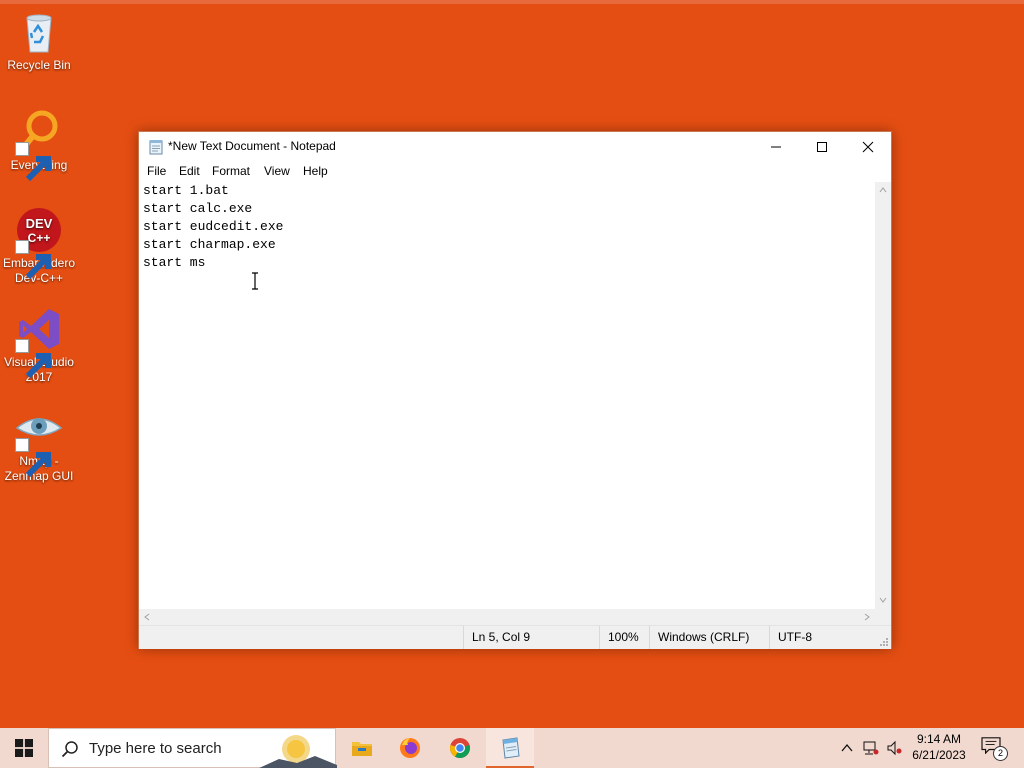  I want to click on chrome-icon, so click(460, 748).